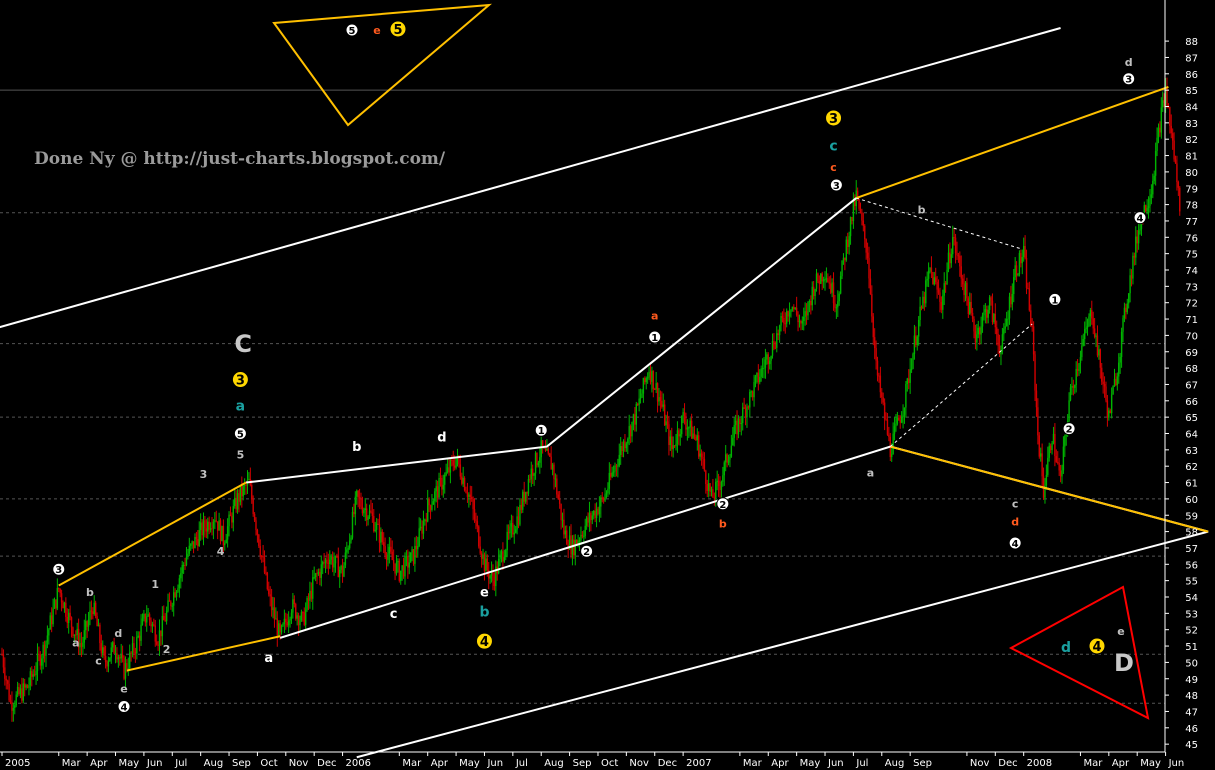  I want to click on x-tick-label: Nov, so click(980, 763).